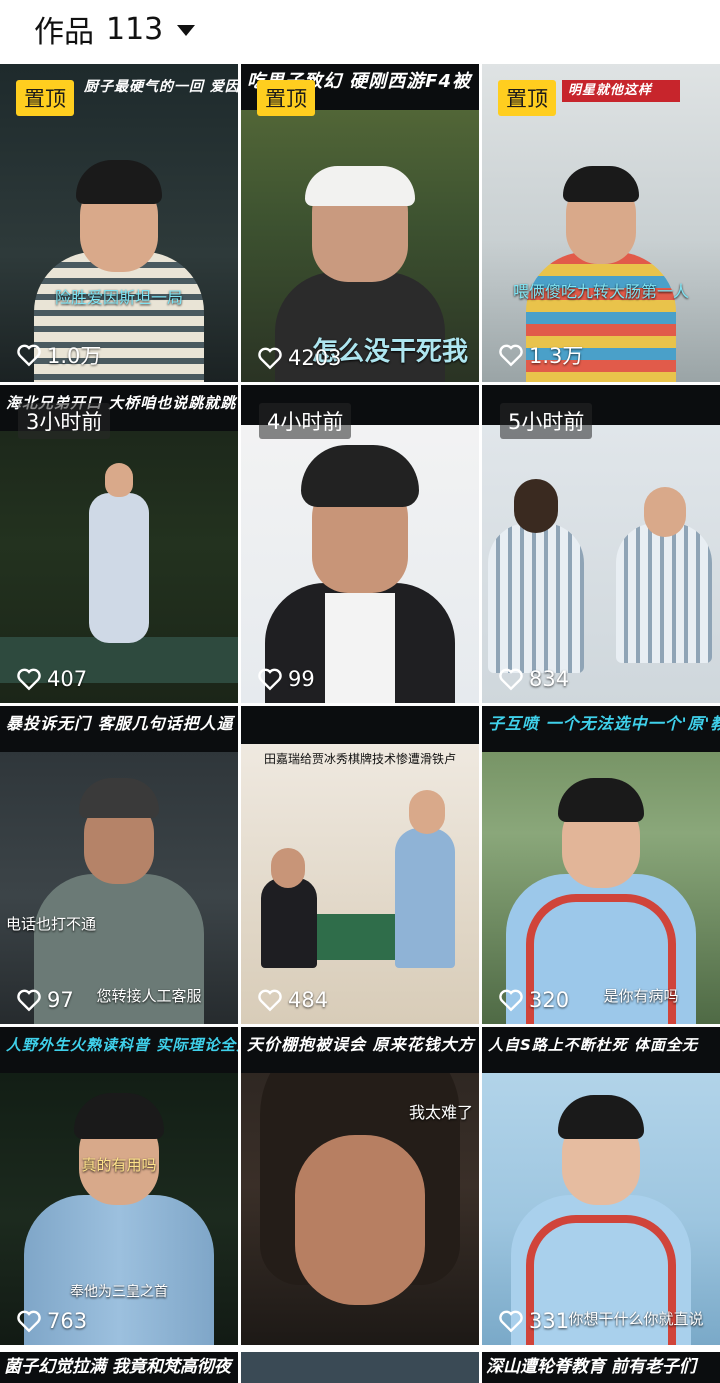  I want to click on next-row-preview: 菌子幻觉拉满 我竟和梵高彻夜 深山遭轮脊教育 前有老子们, so click(360, 1367).